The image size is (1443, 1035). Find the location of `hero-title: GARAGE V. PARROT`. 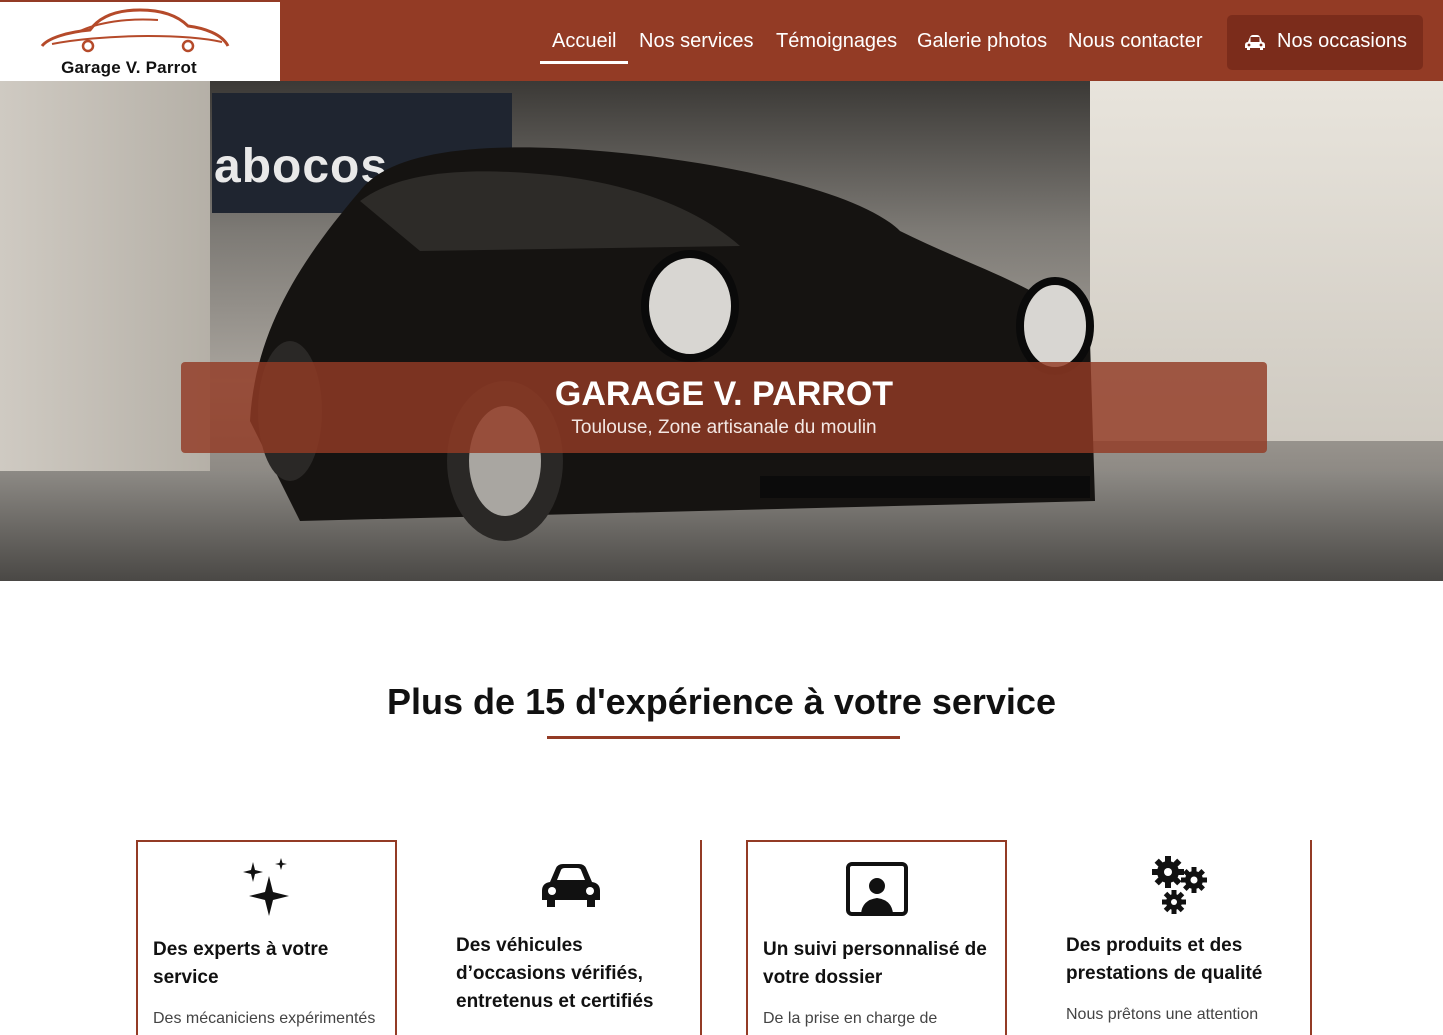

hero-title: GARAGE V. PARROT is located at coordinates (724, 394).